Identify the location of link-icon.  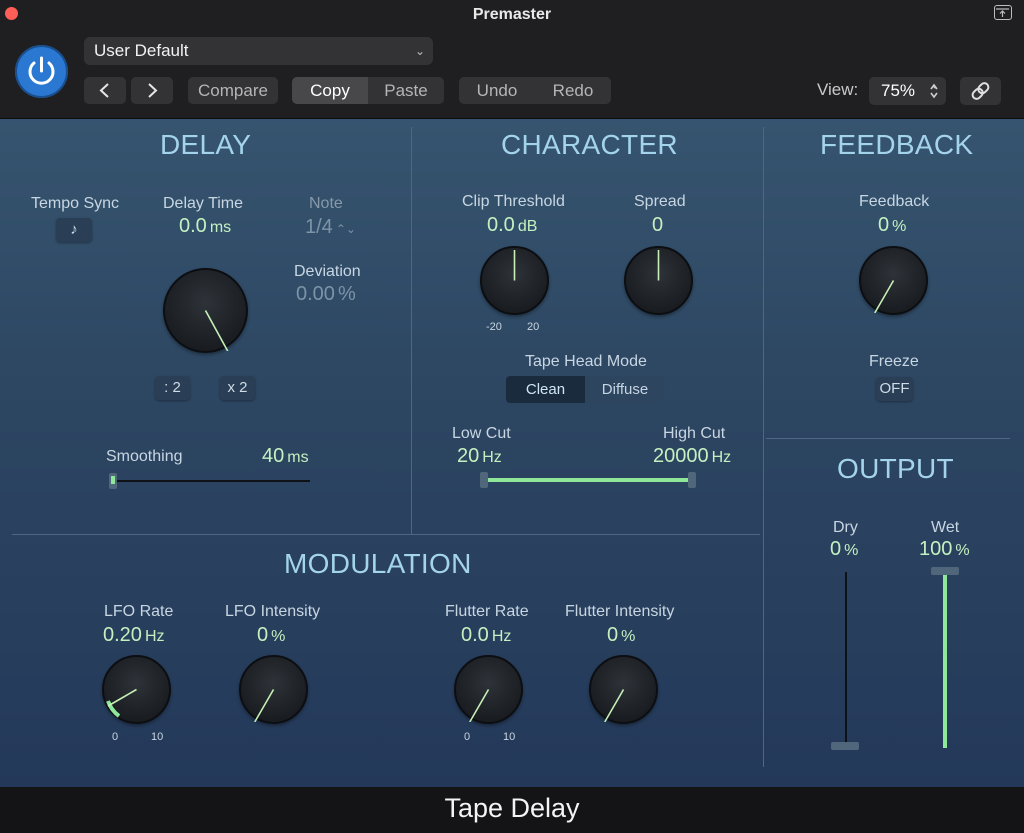
(980, 91).